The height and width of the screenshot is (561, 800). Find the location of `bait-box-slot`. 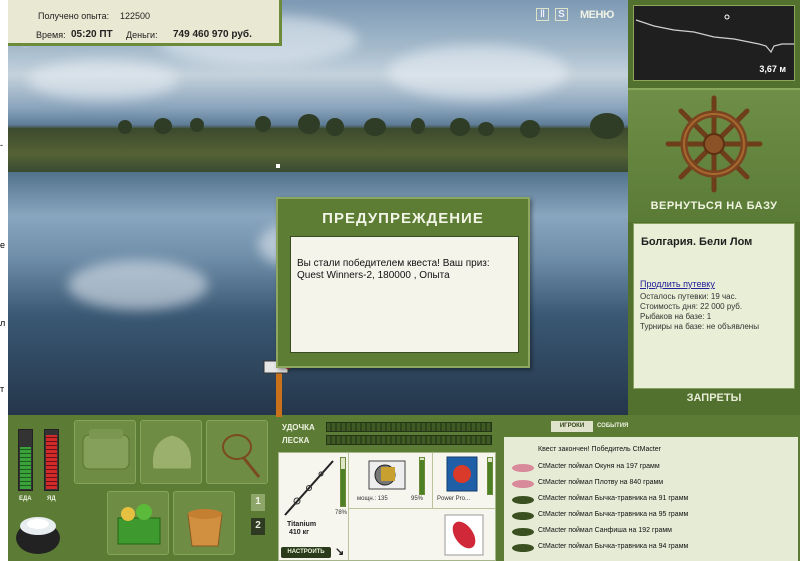

bait-box-slot is located at coordinates (138, 523).